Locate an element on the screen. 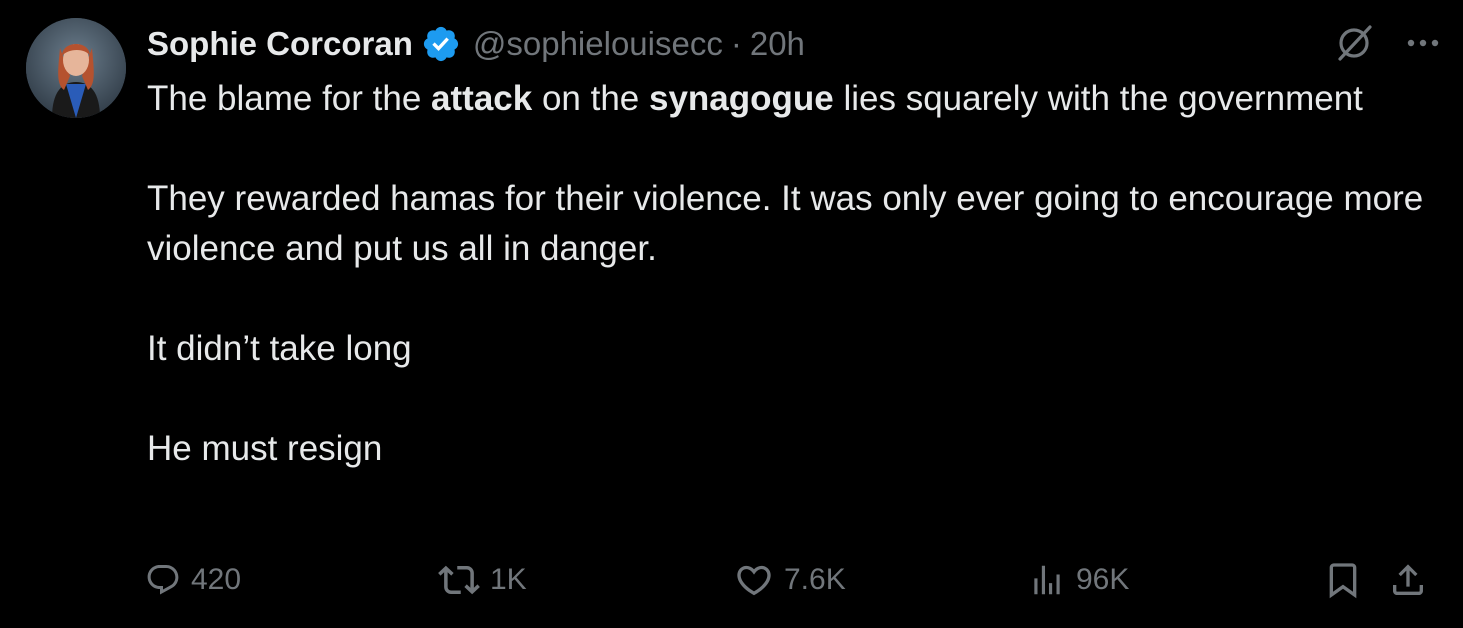 The width and height of the screenshot is (1463, 628). share-icon is located at coordinates (1408, 579).